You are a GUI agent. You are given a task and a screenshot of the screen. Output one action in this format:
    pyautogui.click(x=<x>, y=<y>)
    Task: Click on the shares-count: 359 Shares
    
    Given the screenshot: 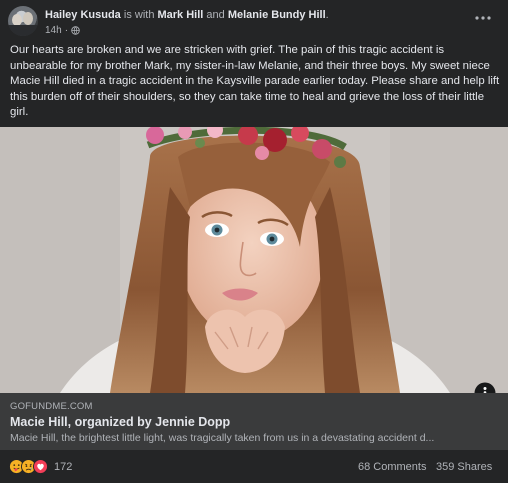 What is the action you would take?
    pyautogui.click(x=464, y=467)
    